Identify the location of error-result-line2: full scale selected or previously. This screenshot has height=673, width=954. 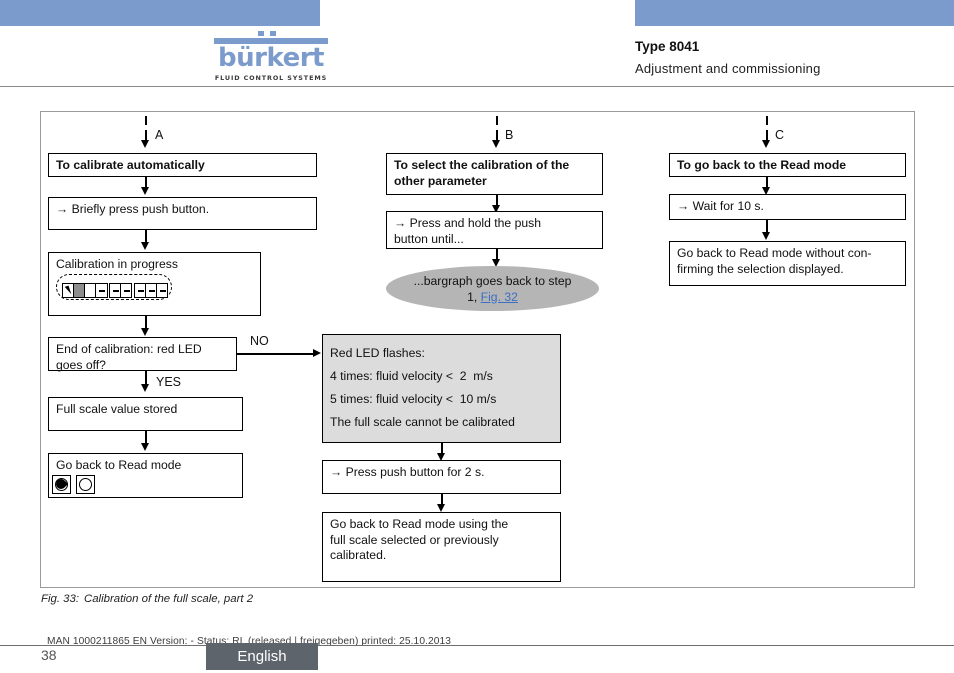
(414, 539).